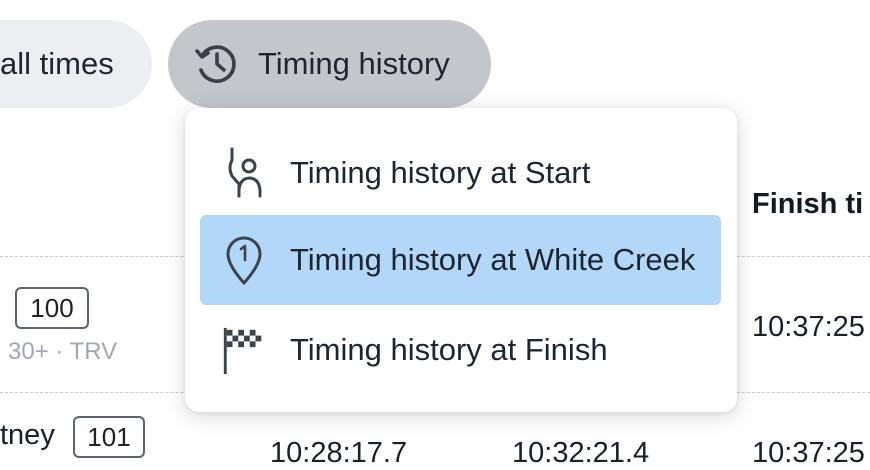 The image size is (870, 470). I want to click on checkered-flag-icon, so click(244, 350).